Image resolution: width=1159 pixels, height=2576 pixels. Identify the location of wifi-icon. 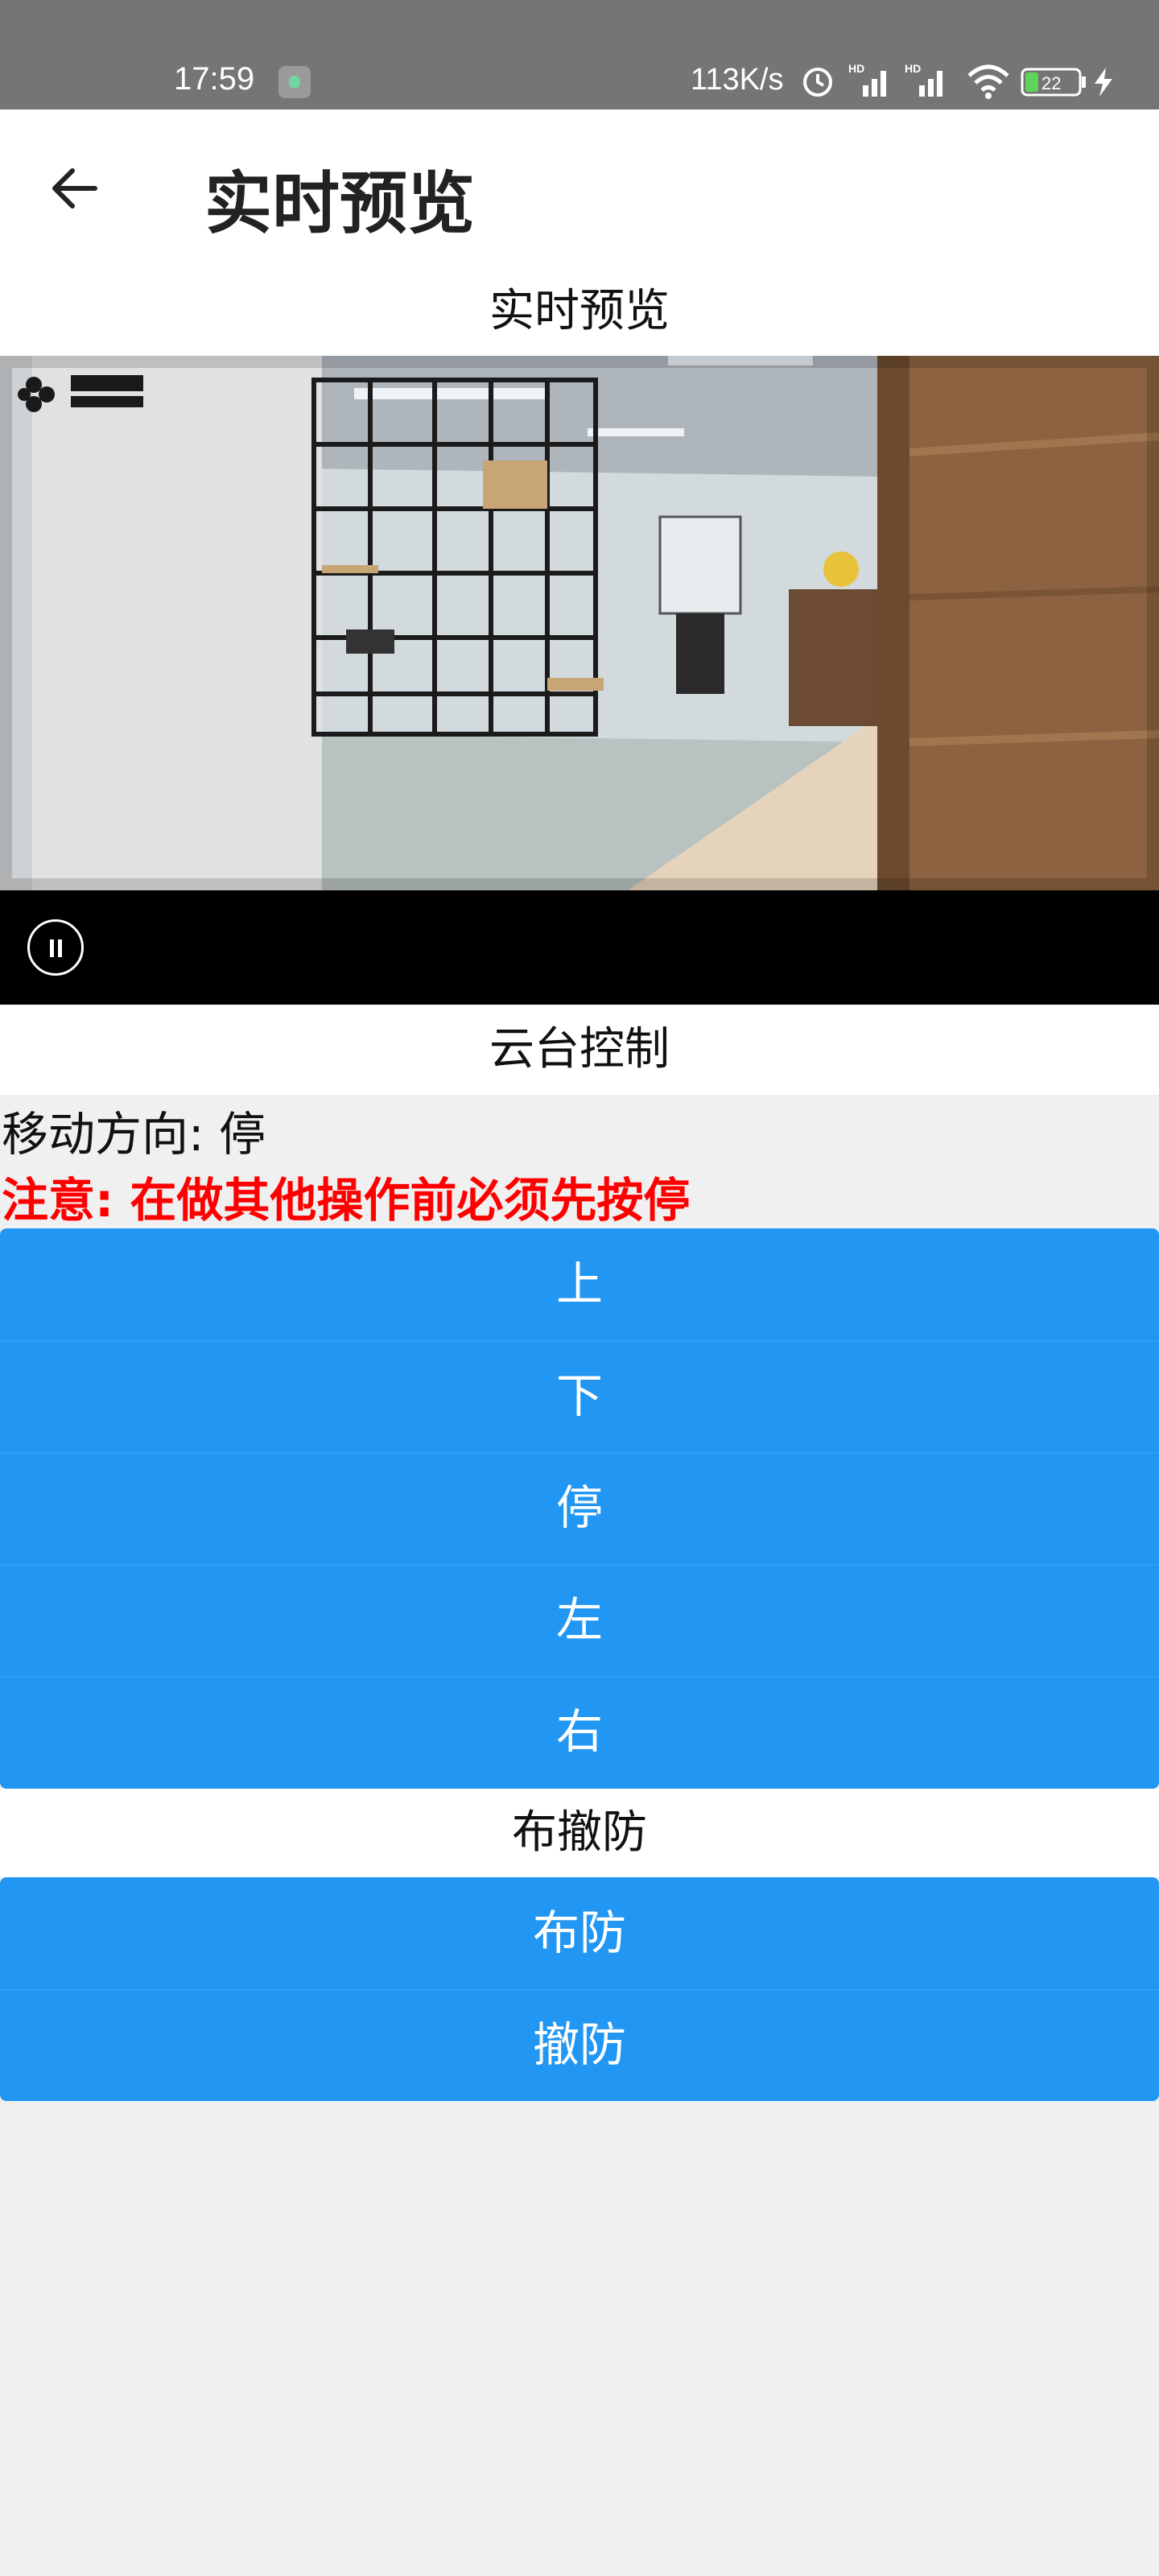
(988, 81).